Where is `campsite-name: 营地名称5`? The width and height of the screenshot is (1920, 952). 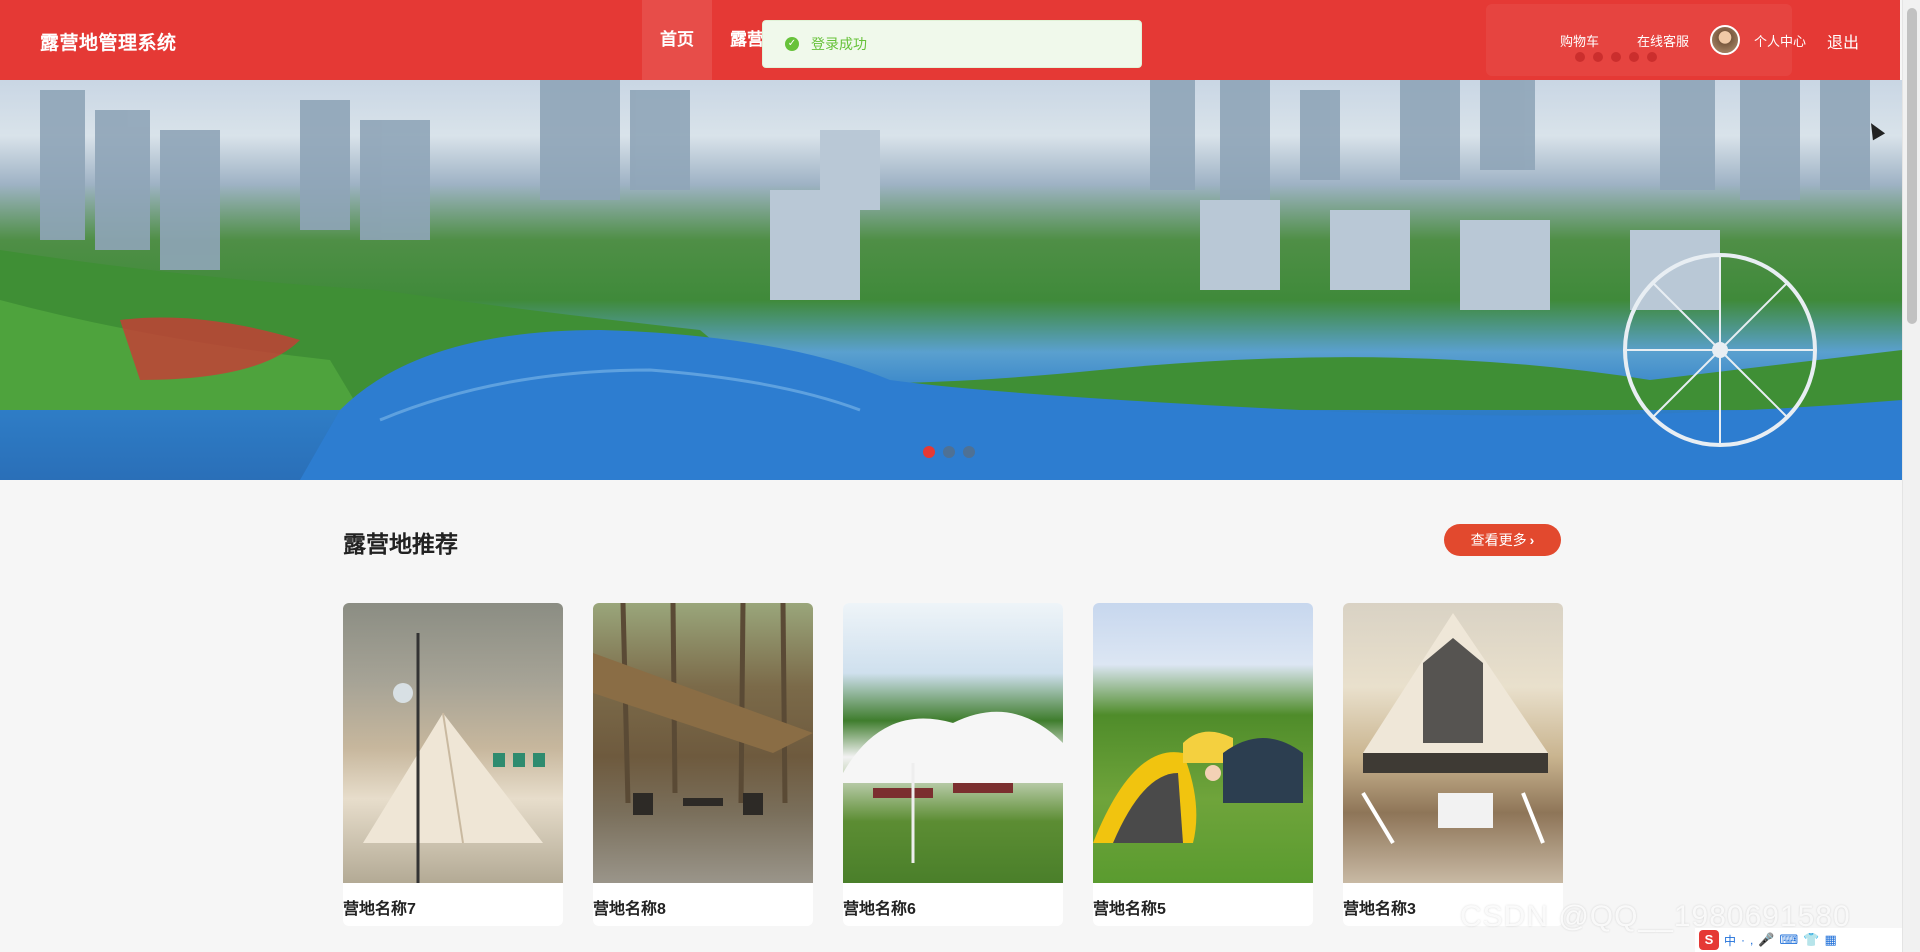 campsite-name: 营地名称5 is located at coordinates (1129, 909).